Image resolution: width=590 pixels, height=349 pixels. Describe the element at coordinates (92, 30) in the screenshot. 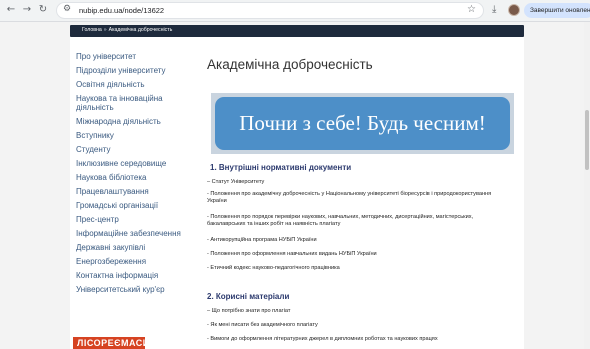

I see `breadcrumb-home-link: Головна` at that location.